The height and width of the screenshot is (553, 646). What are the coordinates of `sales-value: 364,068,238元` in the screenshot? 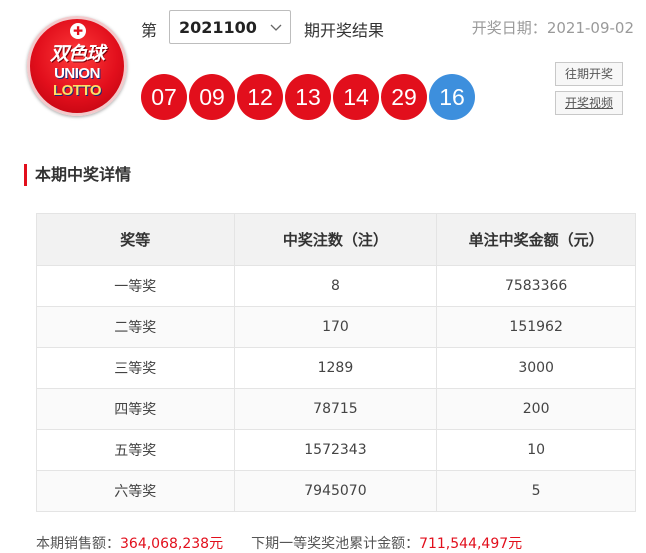 It's located at (172, 544).